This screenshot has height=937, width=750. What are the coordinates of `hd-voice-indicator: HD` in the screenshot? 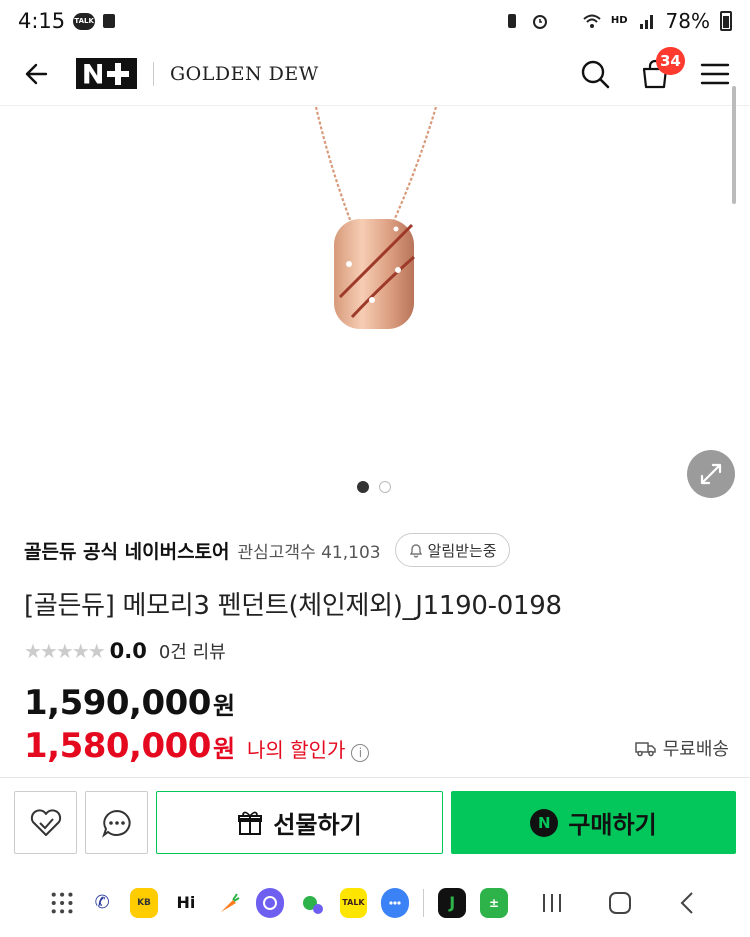 It's located at (619, 20).